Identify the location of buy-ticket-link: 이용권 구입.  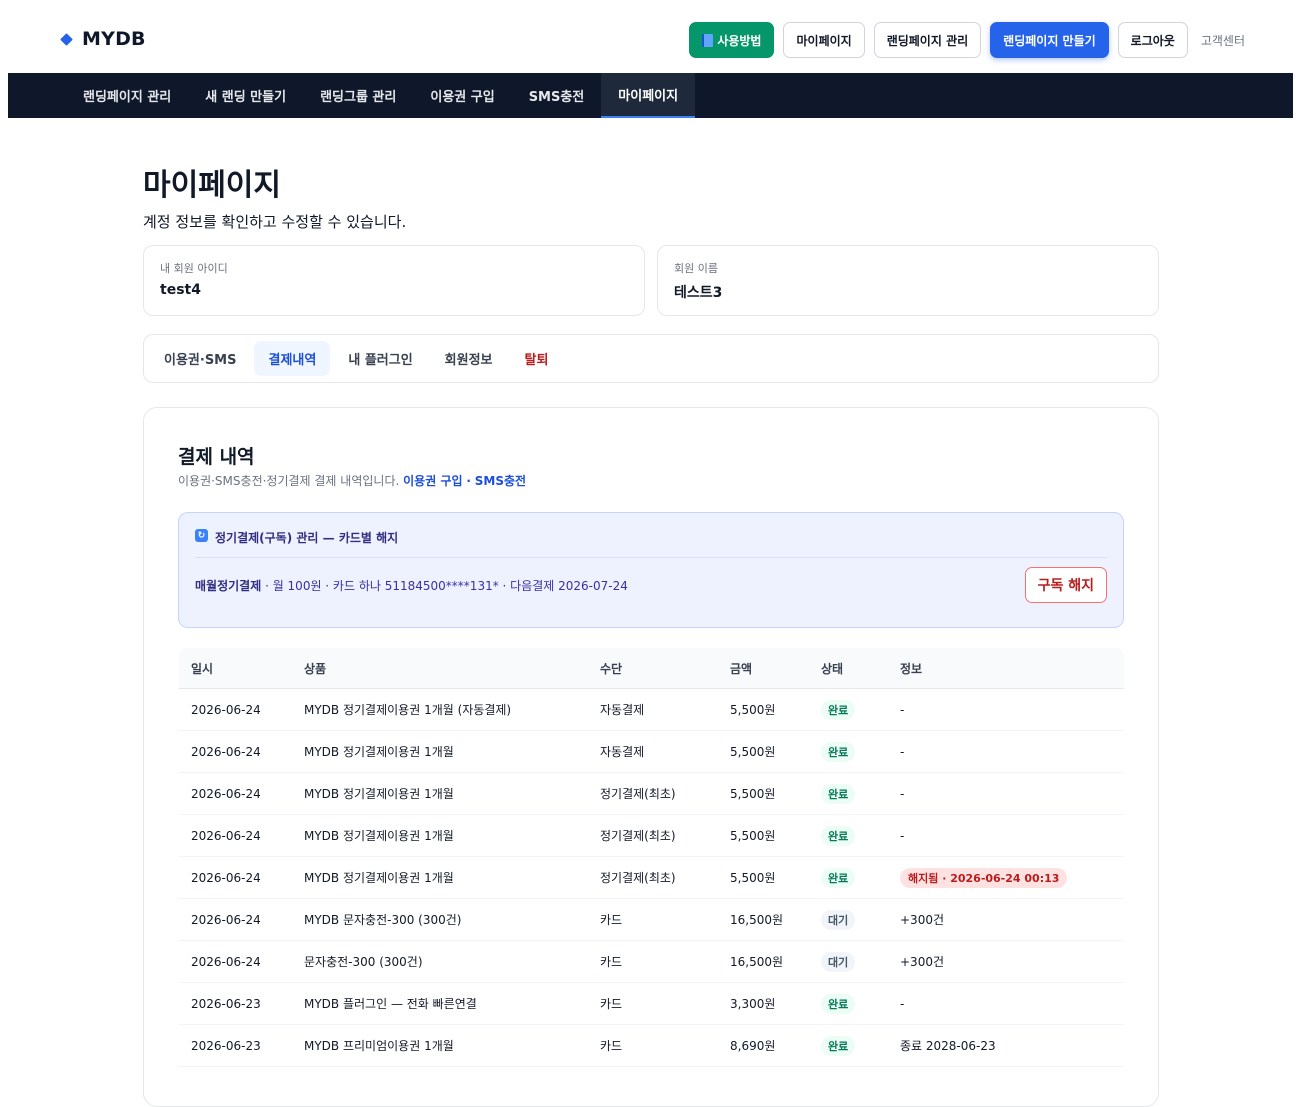
(432, 481).